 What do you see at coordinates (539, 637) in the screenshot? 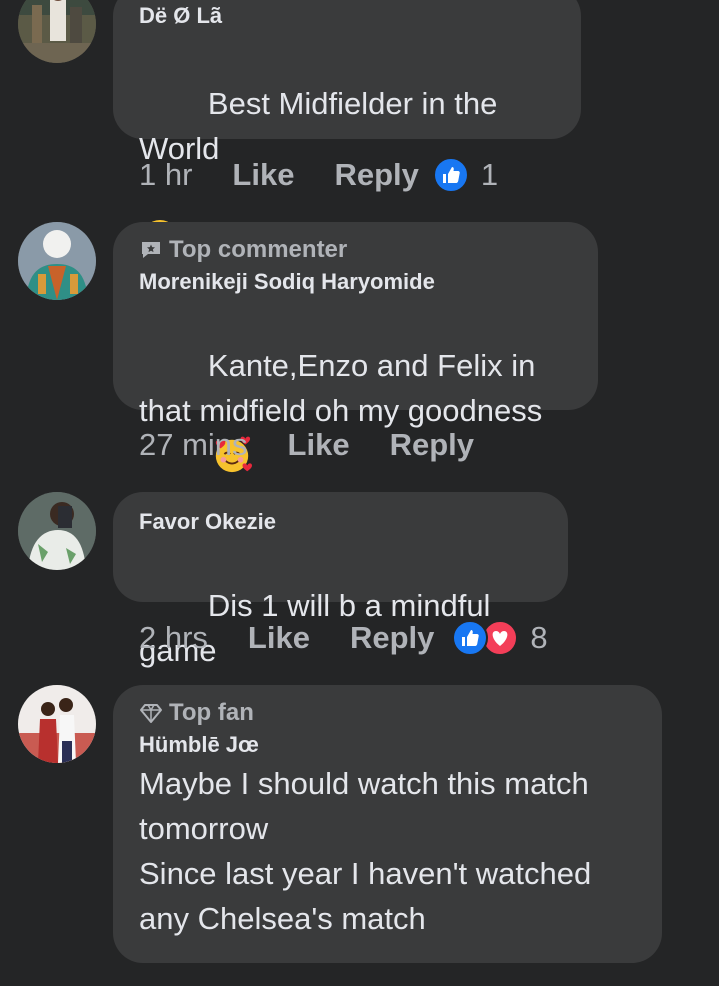
I see `reaction-count: 8` at bounding box center [539, 637].